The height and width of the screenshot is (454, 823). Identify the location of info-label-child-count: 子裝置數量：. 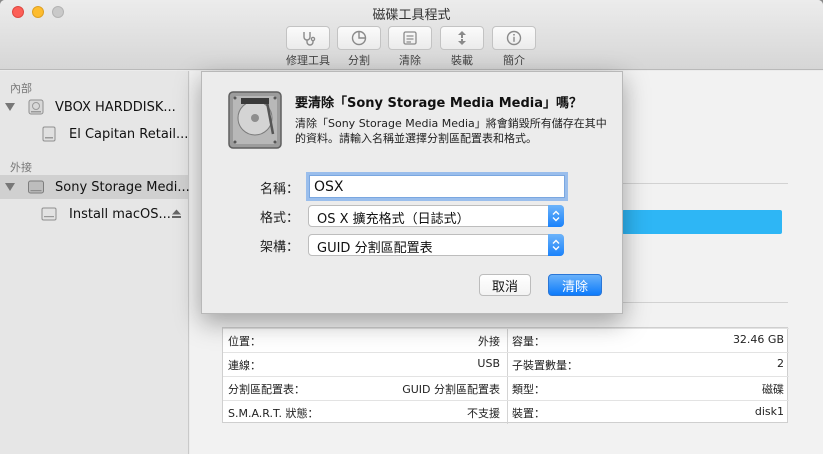
(545, 365).